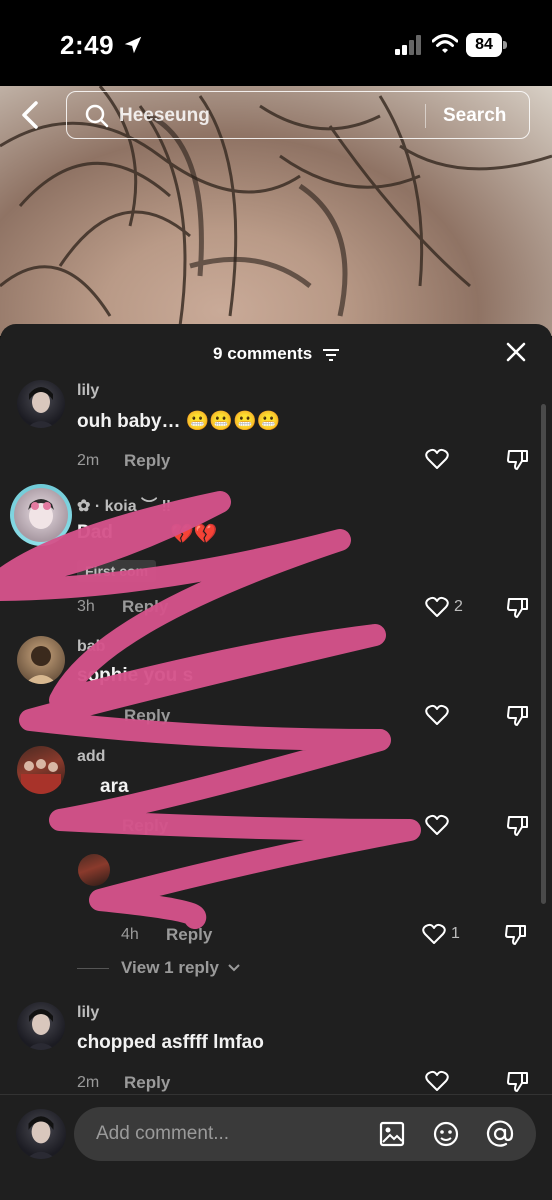  What do you see at coordinates (392, 1134) in the screenshot?
I see `image-icon` at bounding box center [392, 1134].